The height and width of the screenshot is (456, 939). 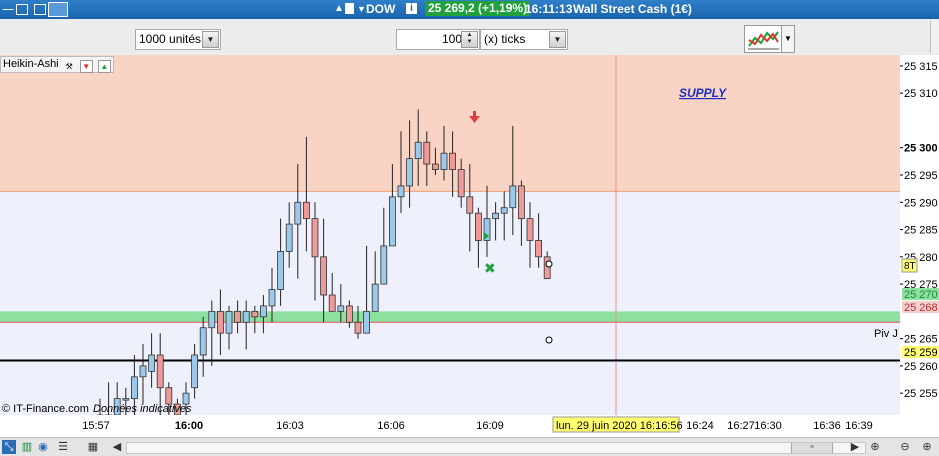 What do you see at coordinates (63, 447) in the screenshot?
I see `bars-icon: ☰` at bounding box center [63, 447].